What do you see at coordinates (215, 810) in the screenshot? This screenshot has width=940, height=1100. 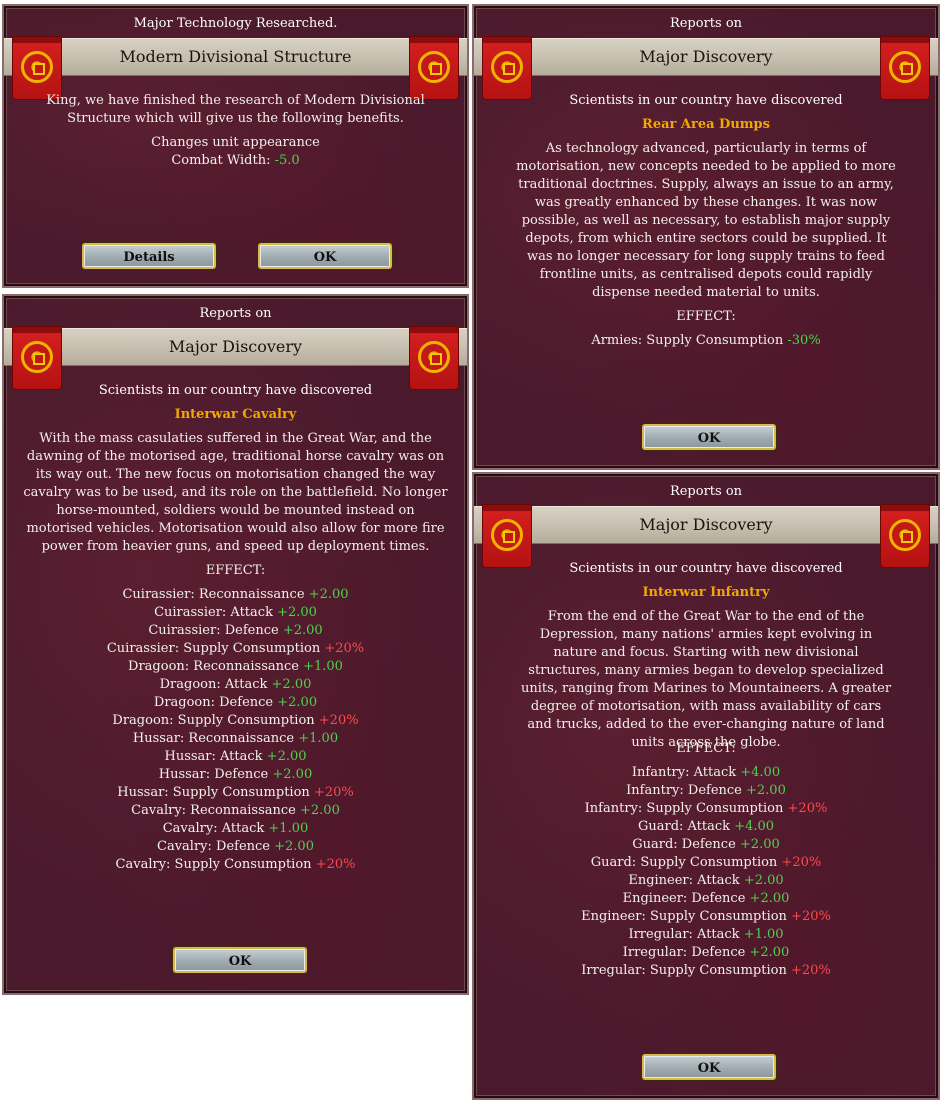 I see `effect-label: Cavalry: Reconnaissance` at bounding box center [215, 810].